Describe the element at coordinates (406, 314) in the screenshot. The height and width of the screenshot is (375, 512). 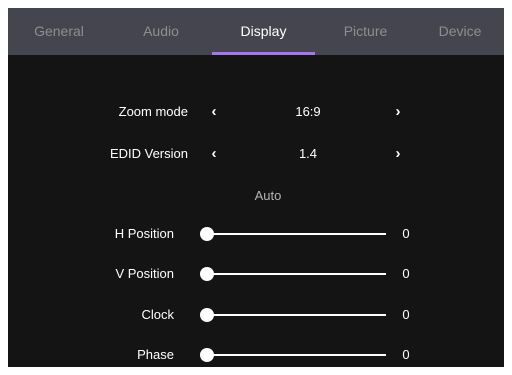
I see `clock-value: 0` at that location.